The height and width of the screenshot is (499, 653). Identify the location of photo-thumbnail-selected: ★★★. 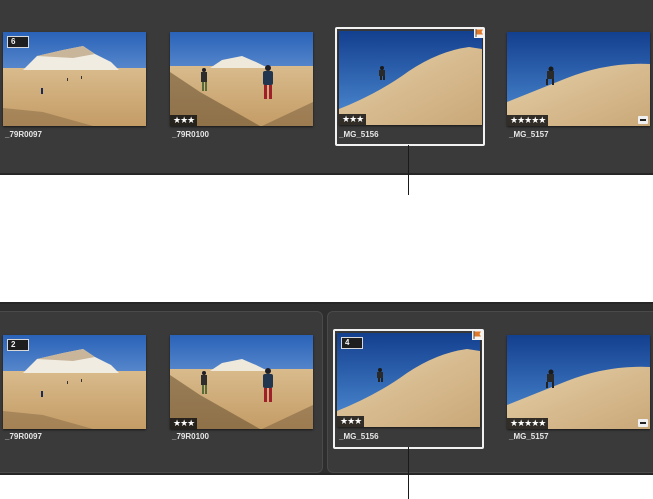
(410, 78).